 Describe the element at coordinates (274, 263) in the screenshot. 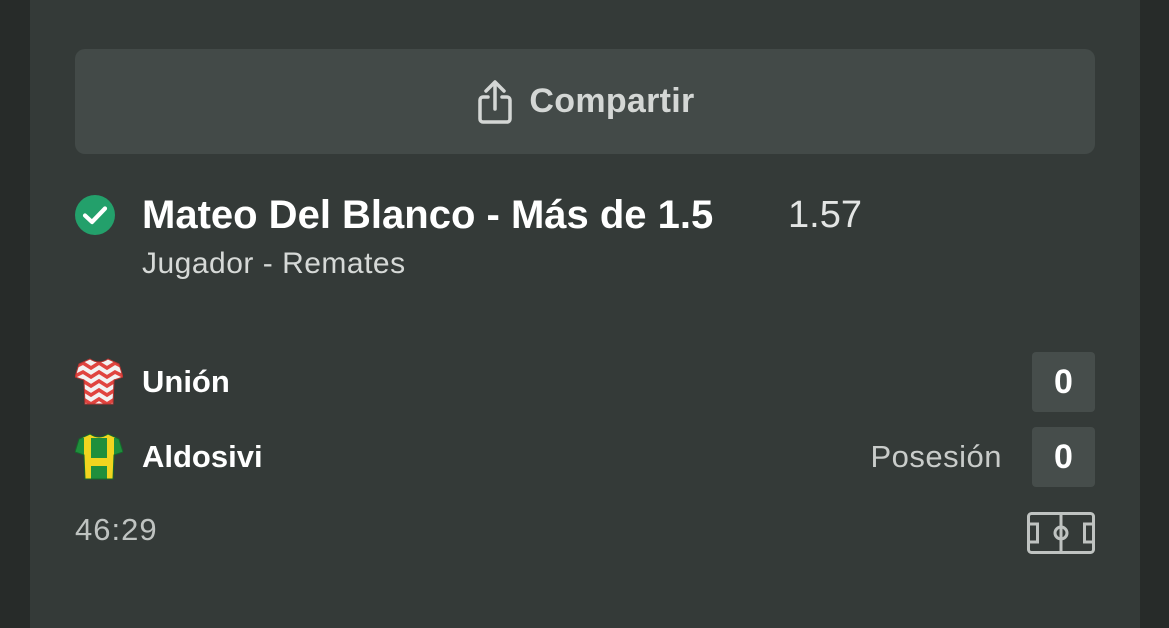

I see `bet-market: Jugador - Remates` at that location.